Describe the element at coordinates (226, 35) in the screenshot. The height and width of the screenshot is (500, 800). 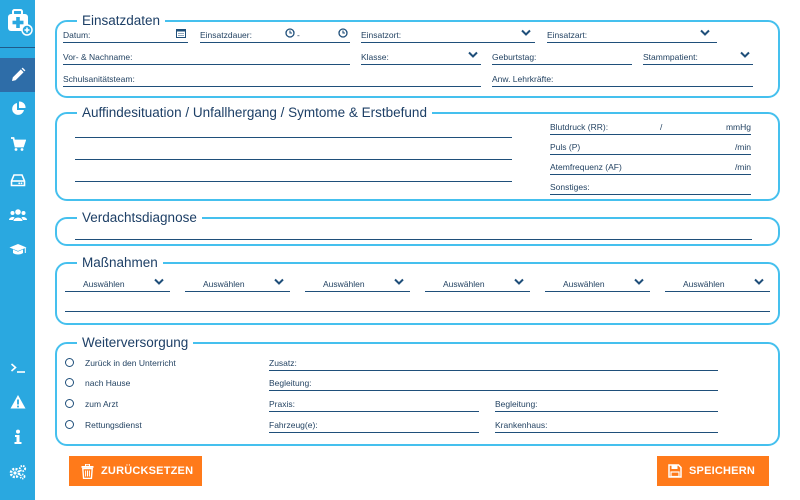
I see `einsatzdauer-label: Einsatzdauer:` at that location.